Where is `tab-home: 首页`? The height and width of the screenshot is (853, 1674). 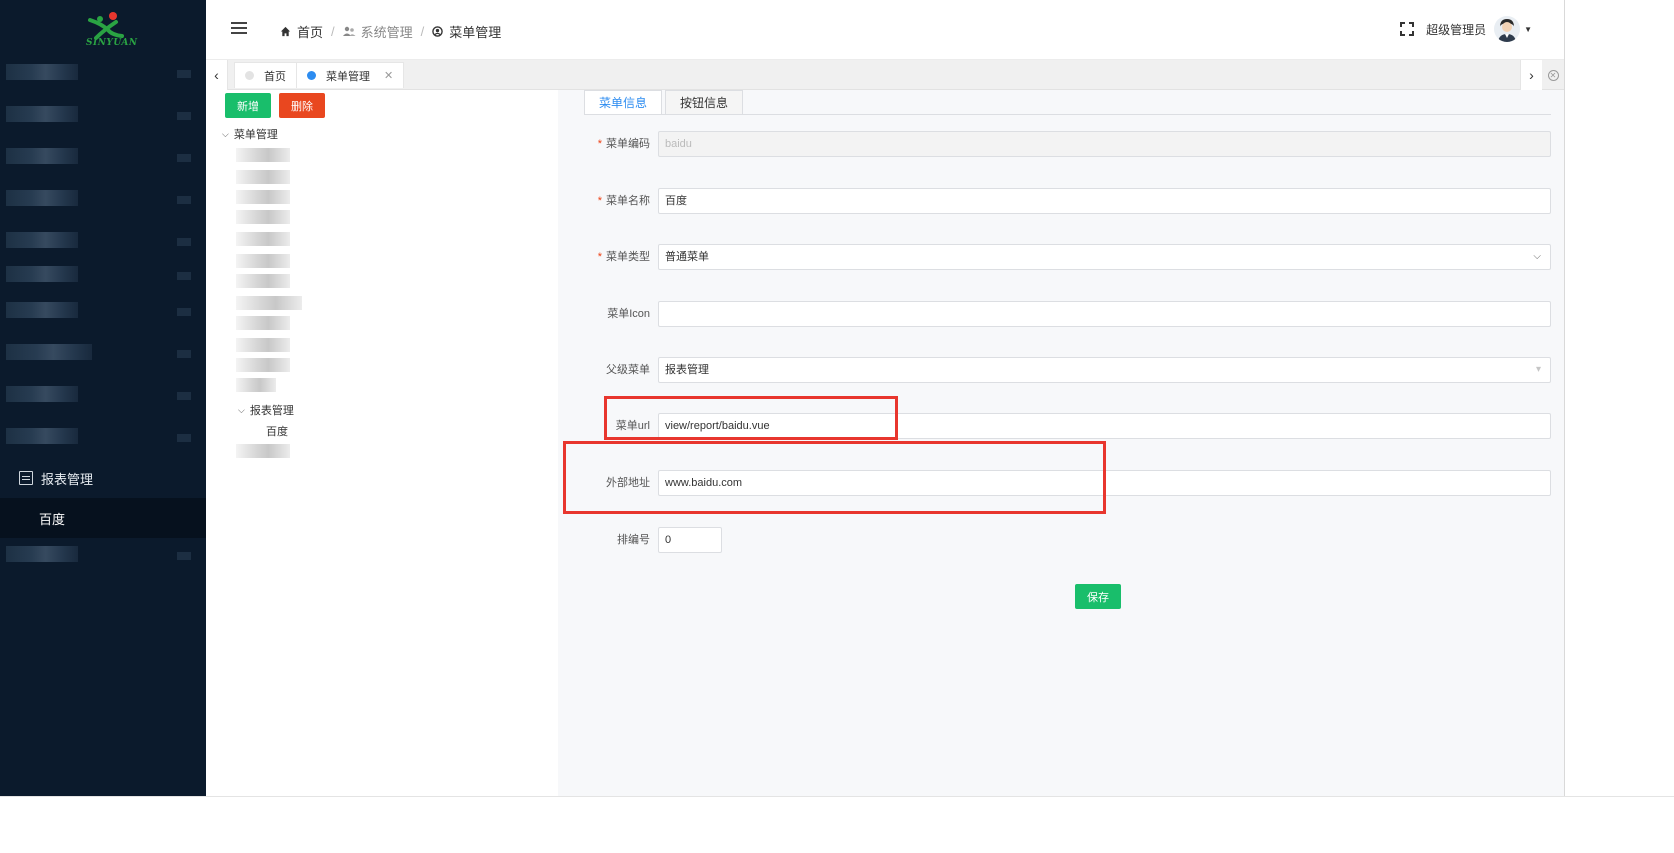
tab-home: 首页 is located at coordinates (265, 75).